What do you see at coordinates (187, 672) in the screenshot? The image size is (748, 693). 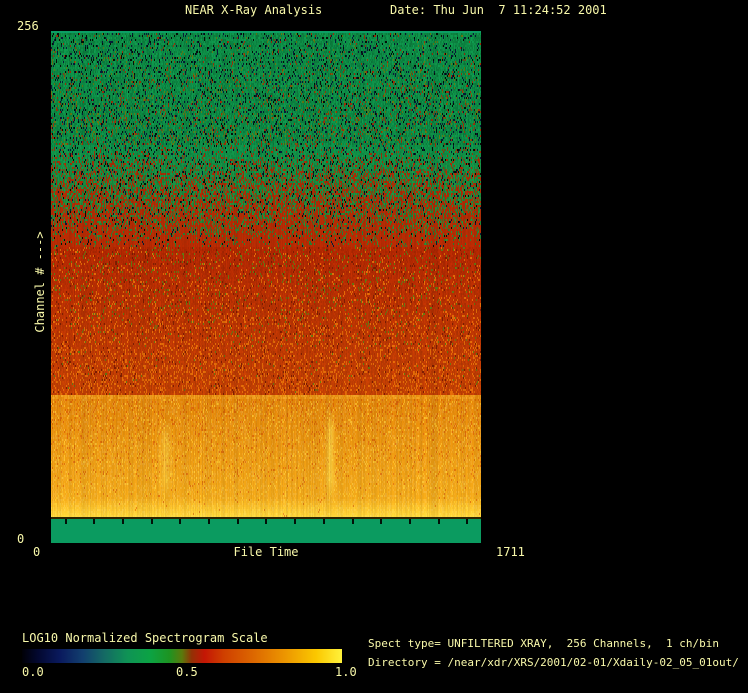 I see `colorbar-tick-0_5: 0.5` at bounding box center [187, 672].